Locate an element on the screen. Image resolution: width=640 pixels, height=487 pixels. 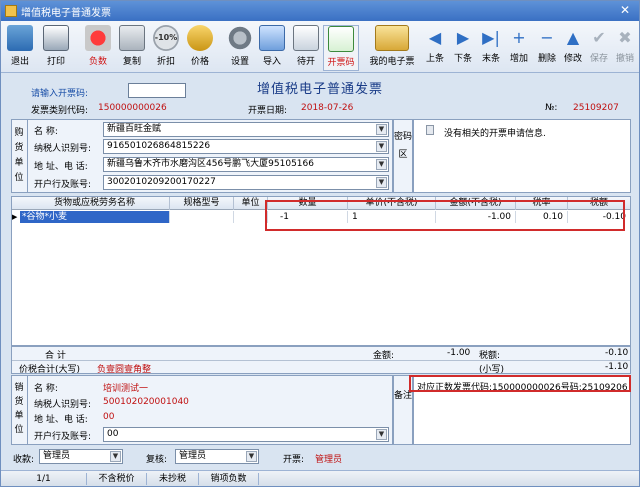
price-button: 价格 is located at coordinates (200, 48).